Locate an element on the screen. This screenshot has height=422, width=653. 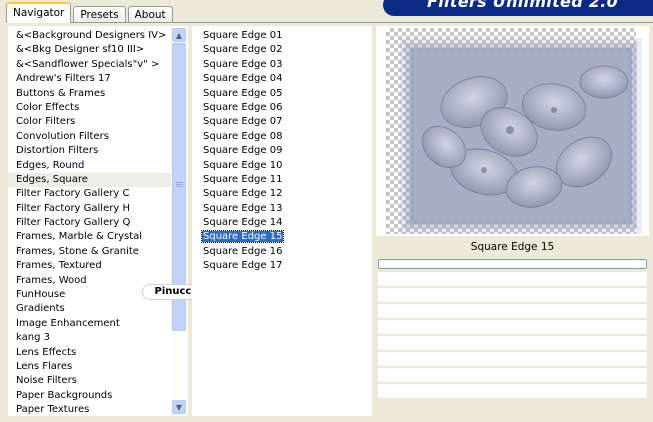
filter-item: Square Edge 06 is located at coordinates (282, 108).